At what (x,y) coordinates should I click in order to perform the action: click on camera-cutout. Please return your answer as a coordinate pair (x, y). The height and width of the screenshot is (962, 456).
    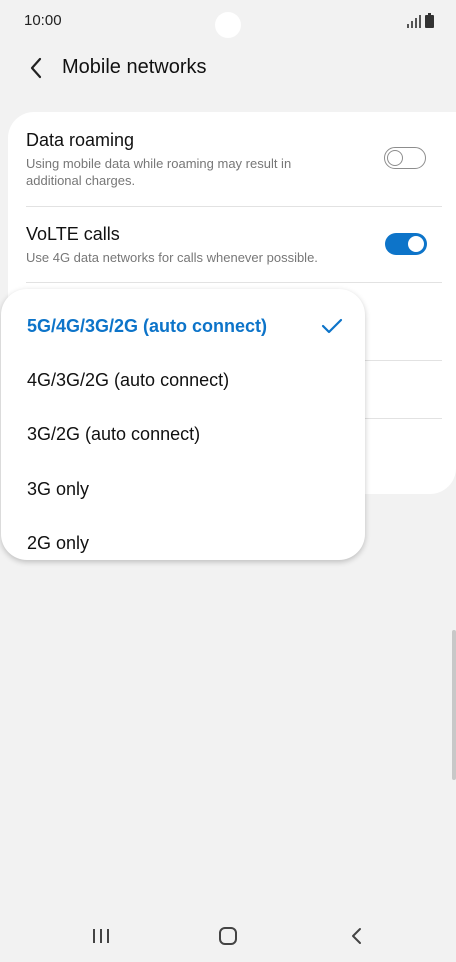
    Looking at the image, I should click on (228, 25).